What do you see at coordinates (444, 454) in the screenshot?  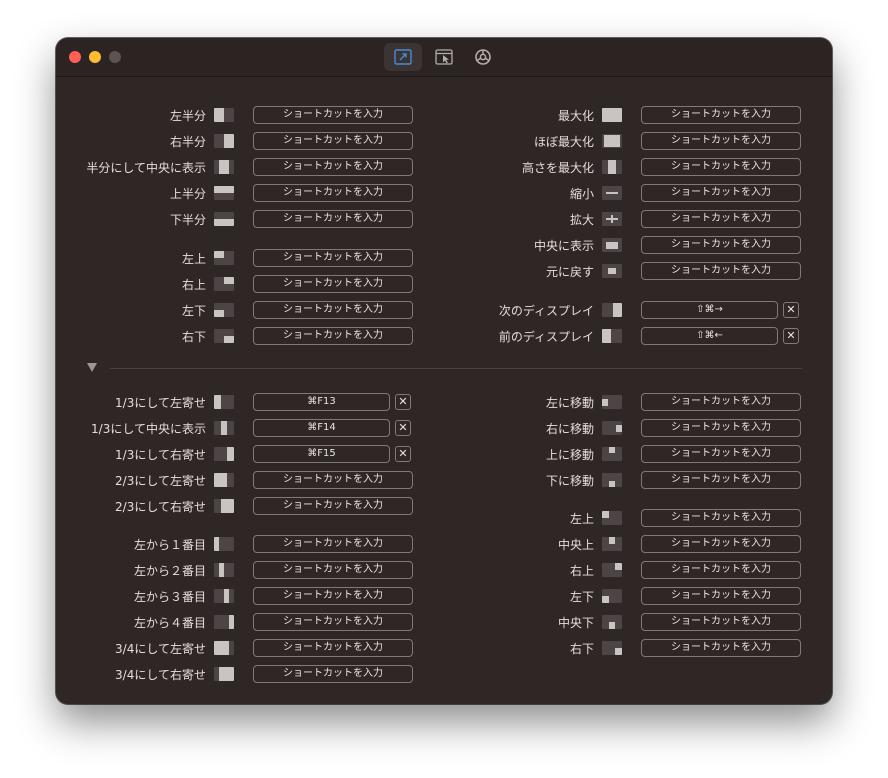 I see `shortcut-row: 上に移動 ショートカットを入力` at bounding box center [444, 454].